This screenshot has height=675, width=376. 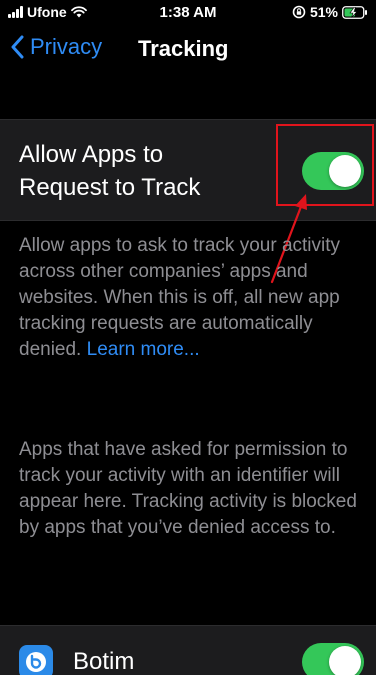 What do you see at coordinates (354, 12) in the screenshot?
I see `battery-charging-icon` at bounding box center [354, 12].